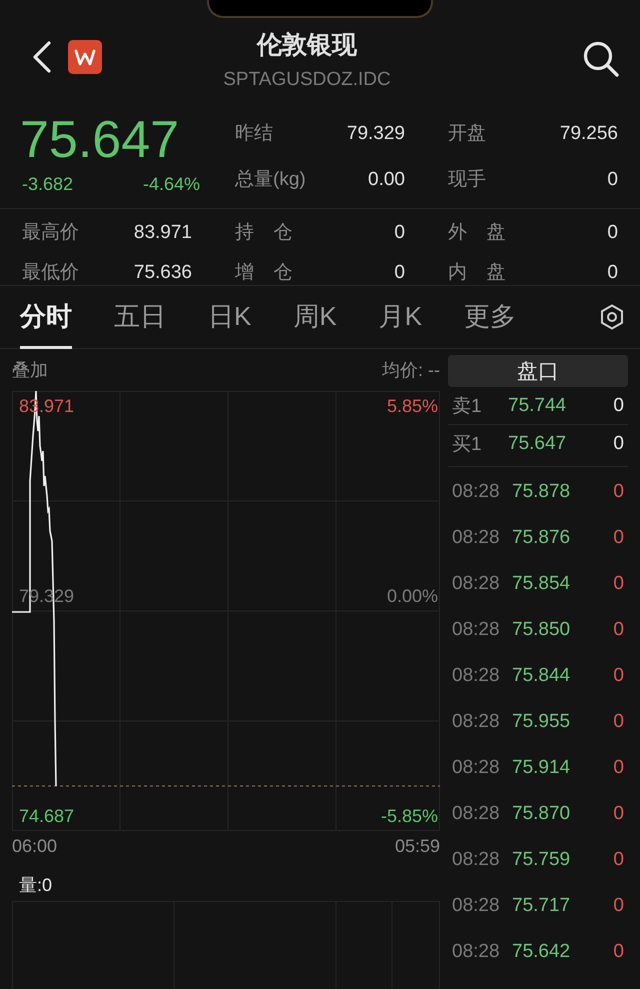 This screenshot has height=989, width=640. I want to click on stat-label: 内 盘, so click(477, 273).